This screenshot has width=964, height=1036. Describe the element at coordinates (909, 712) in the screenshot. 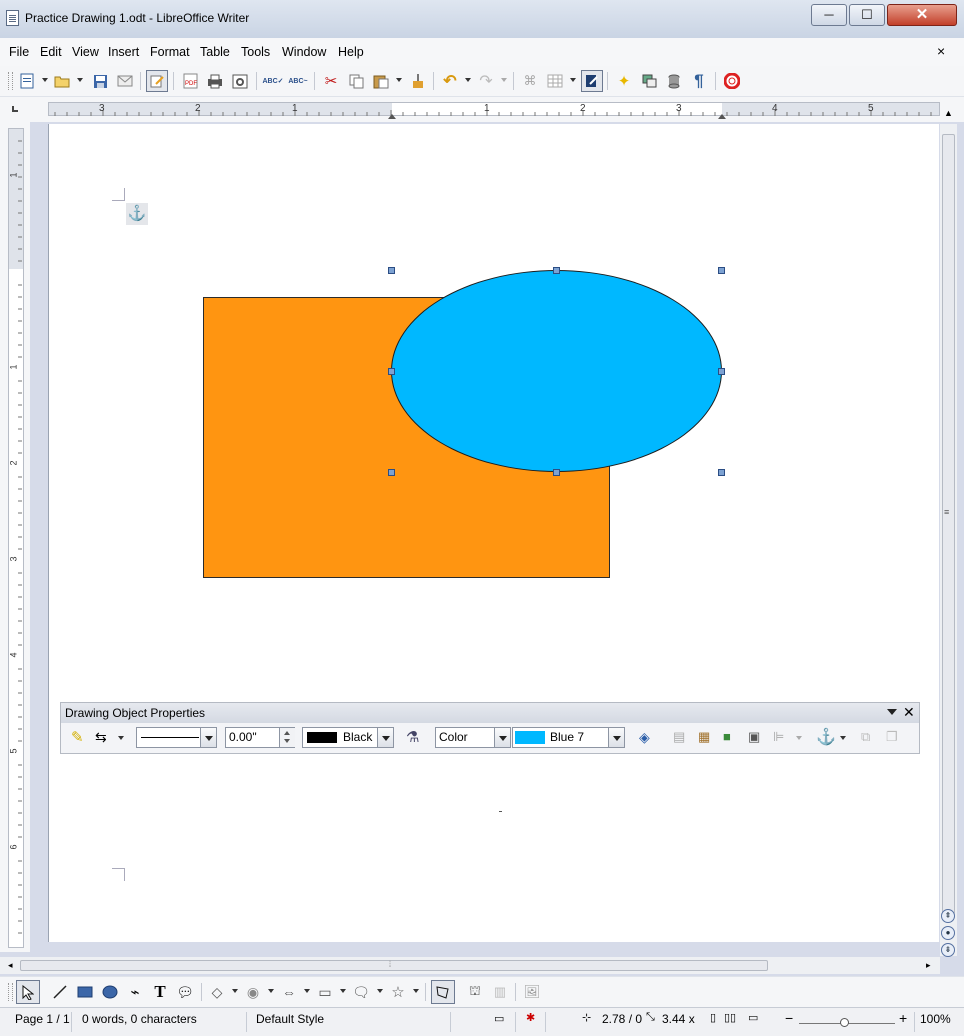

I see `toolbar-close-icon: ✕` at that location.